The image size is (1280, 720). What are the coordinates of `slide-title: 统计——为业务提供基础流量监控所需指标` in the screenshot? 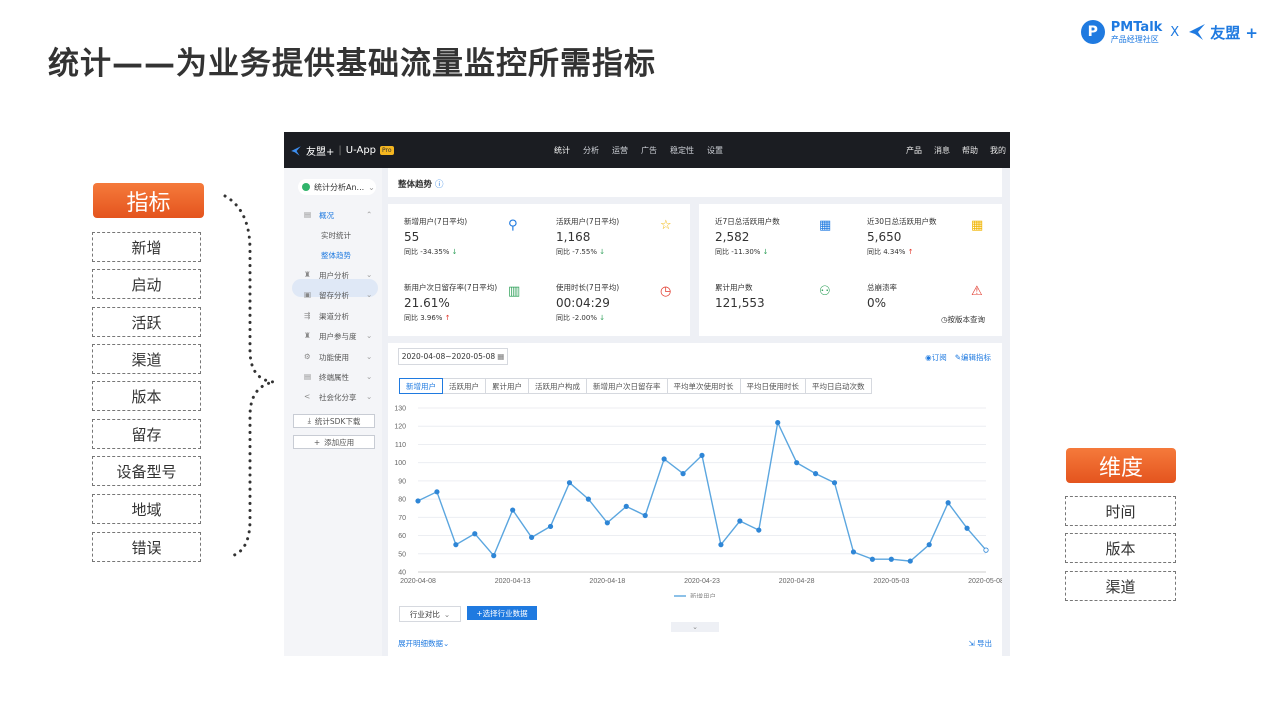 It's located at (352, 64).